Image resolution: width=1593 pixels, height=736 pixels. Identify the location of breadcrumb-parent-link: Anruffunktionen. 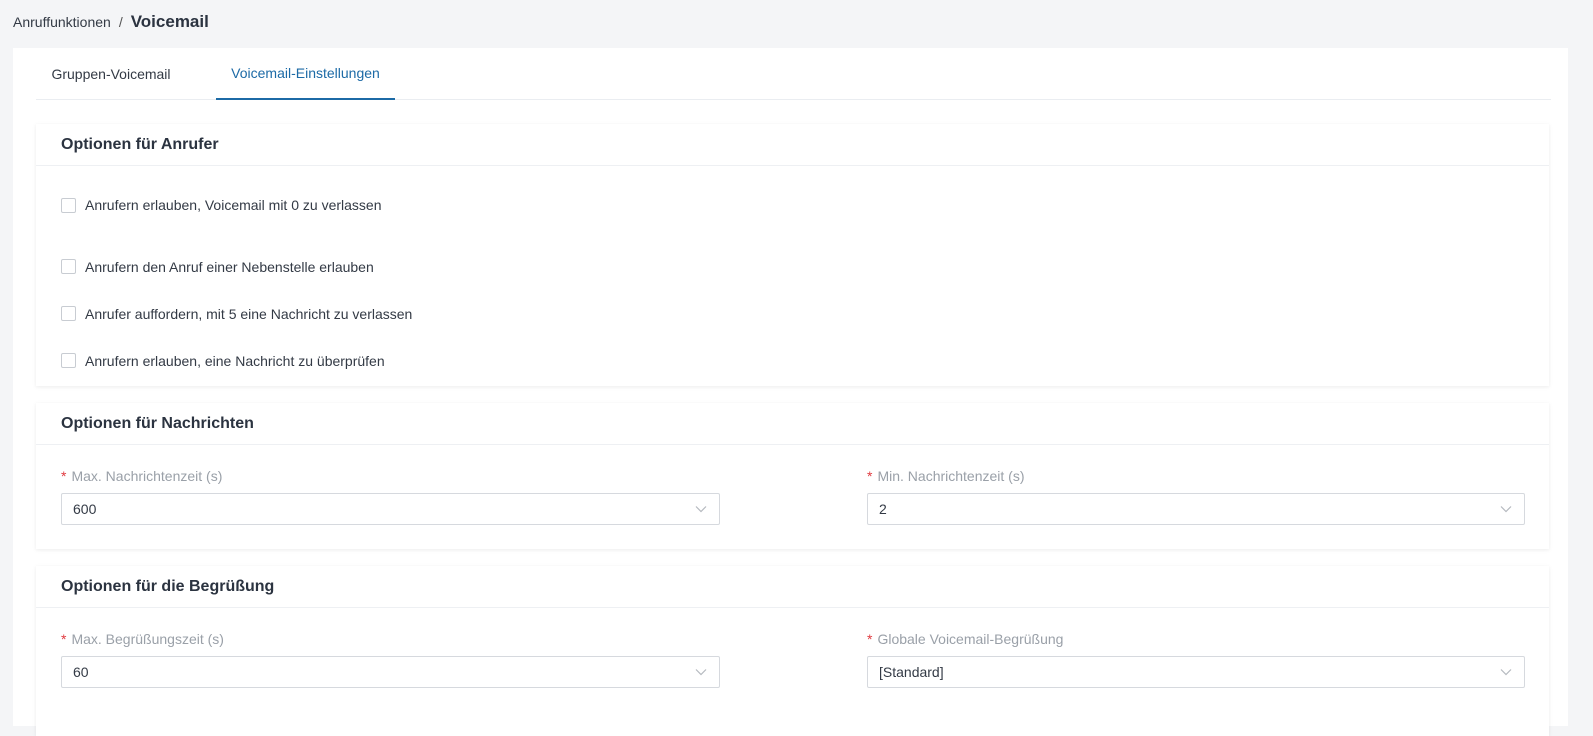
(62, 22).